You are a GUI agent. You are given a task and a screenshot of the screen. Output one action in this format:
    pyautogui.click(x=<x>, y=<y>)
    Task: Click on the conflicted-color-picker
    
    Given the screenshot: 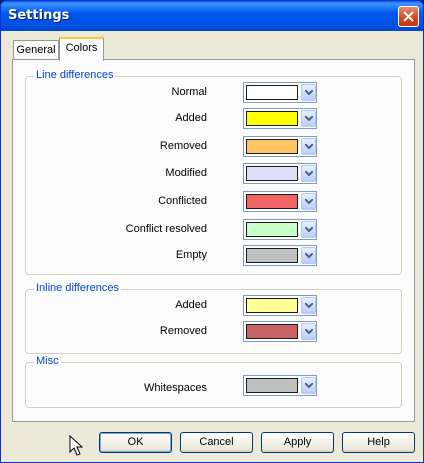 What is the action you would take?
    pyautogui.click(x=280, y=201)
    